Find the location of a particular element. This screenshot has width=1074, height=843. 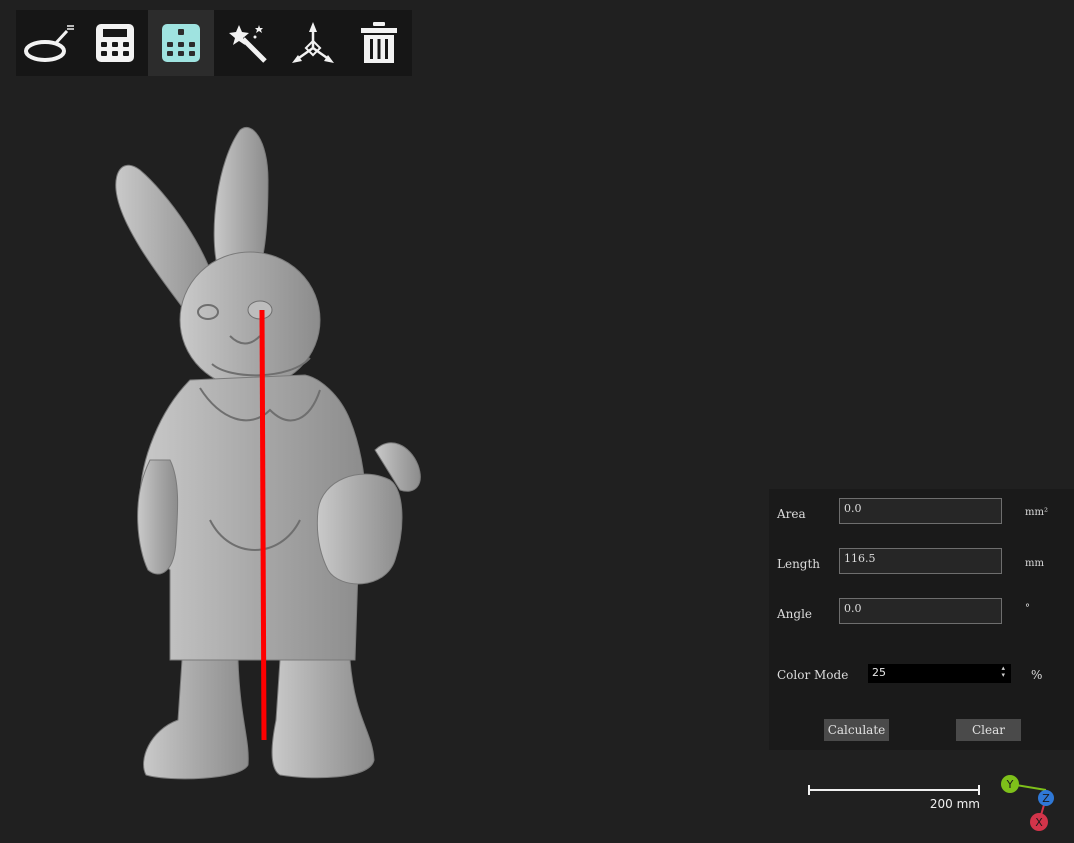

color-mode-unit: % is located at coordinates (1037, 675).